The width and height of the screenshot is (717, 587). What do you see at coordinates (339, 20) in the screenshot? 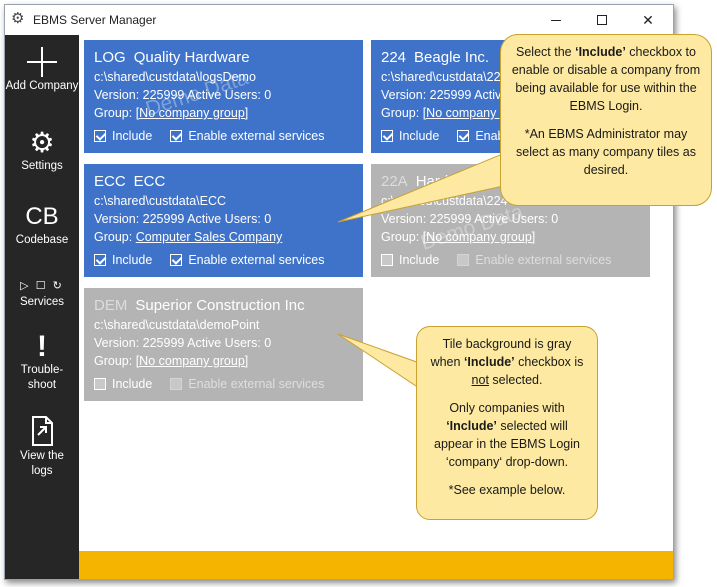
I see `title-bar: ⚙ EBMS Server Manager ✕` at bounding box center [339, 20].